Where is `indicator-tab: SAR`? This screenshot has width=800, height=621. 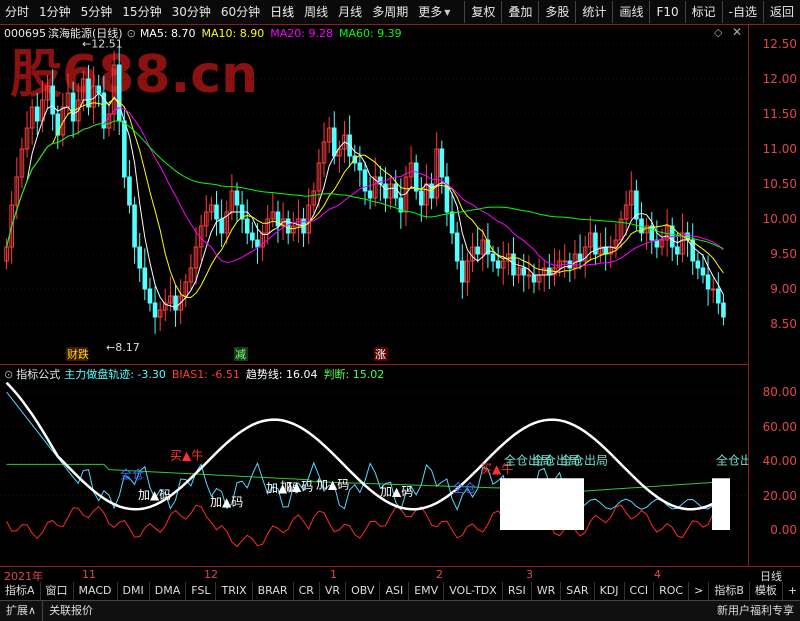
indicator-tab: SAR is located at coordinates (578, 591).